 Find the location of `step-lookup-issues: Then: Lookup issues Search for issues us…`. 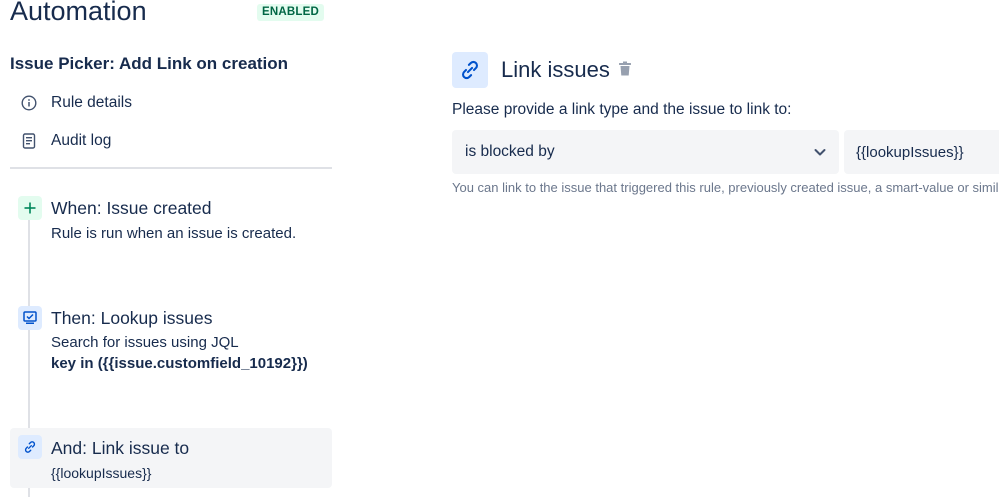

step-lookup-issues: Then: Lookup issues Search for issues us… is located at coordinates (171, 344).